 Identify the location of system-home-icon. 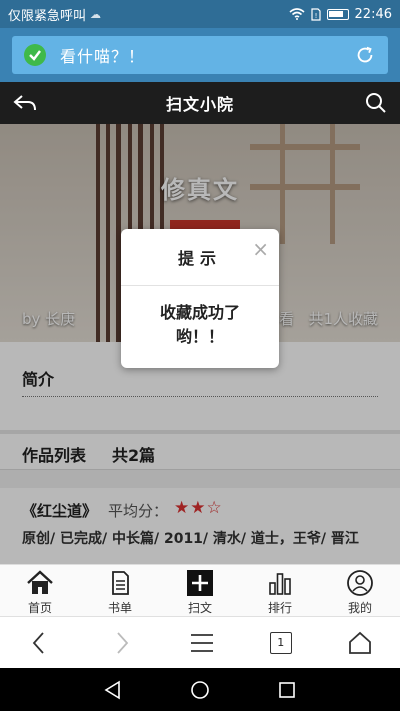
(200, 690).